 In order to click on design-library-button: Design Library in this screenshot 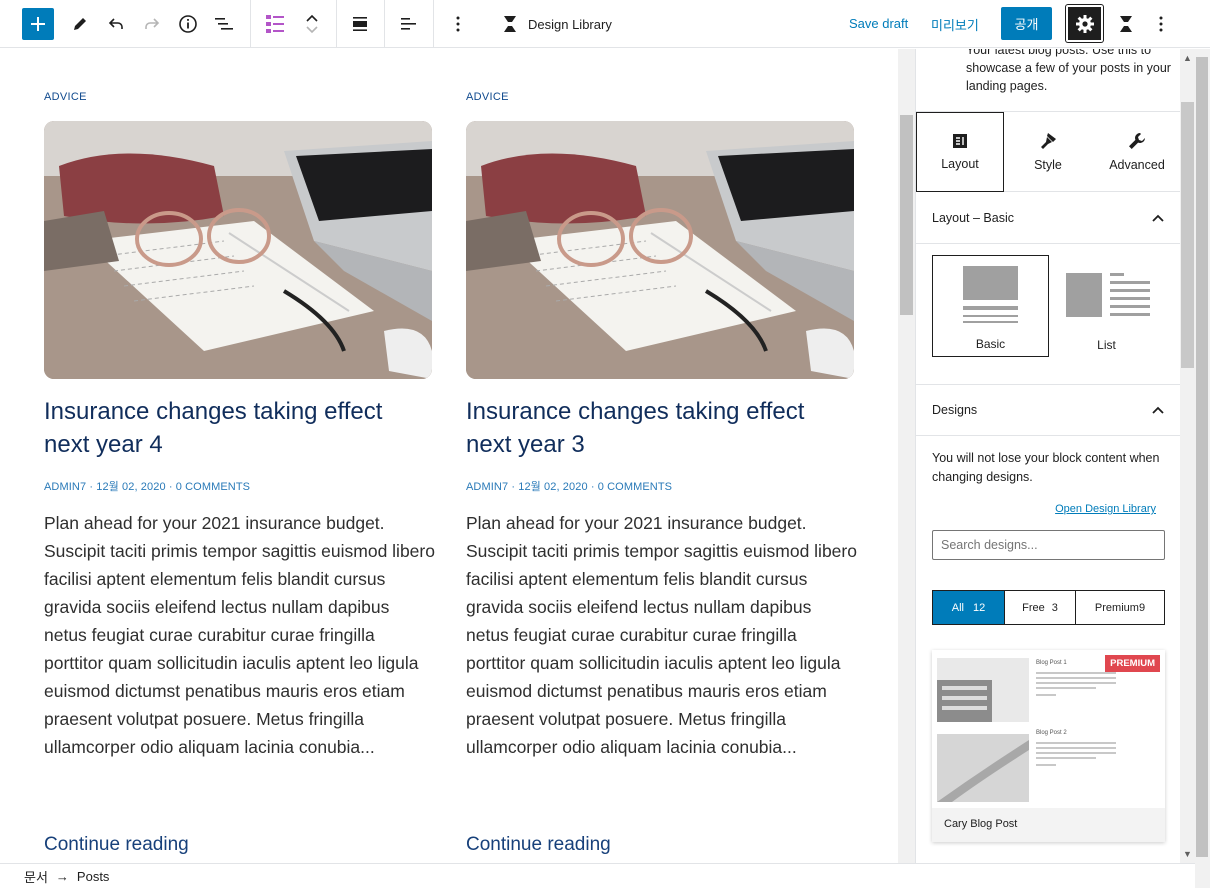, I will do `click(556, 24)`.